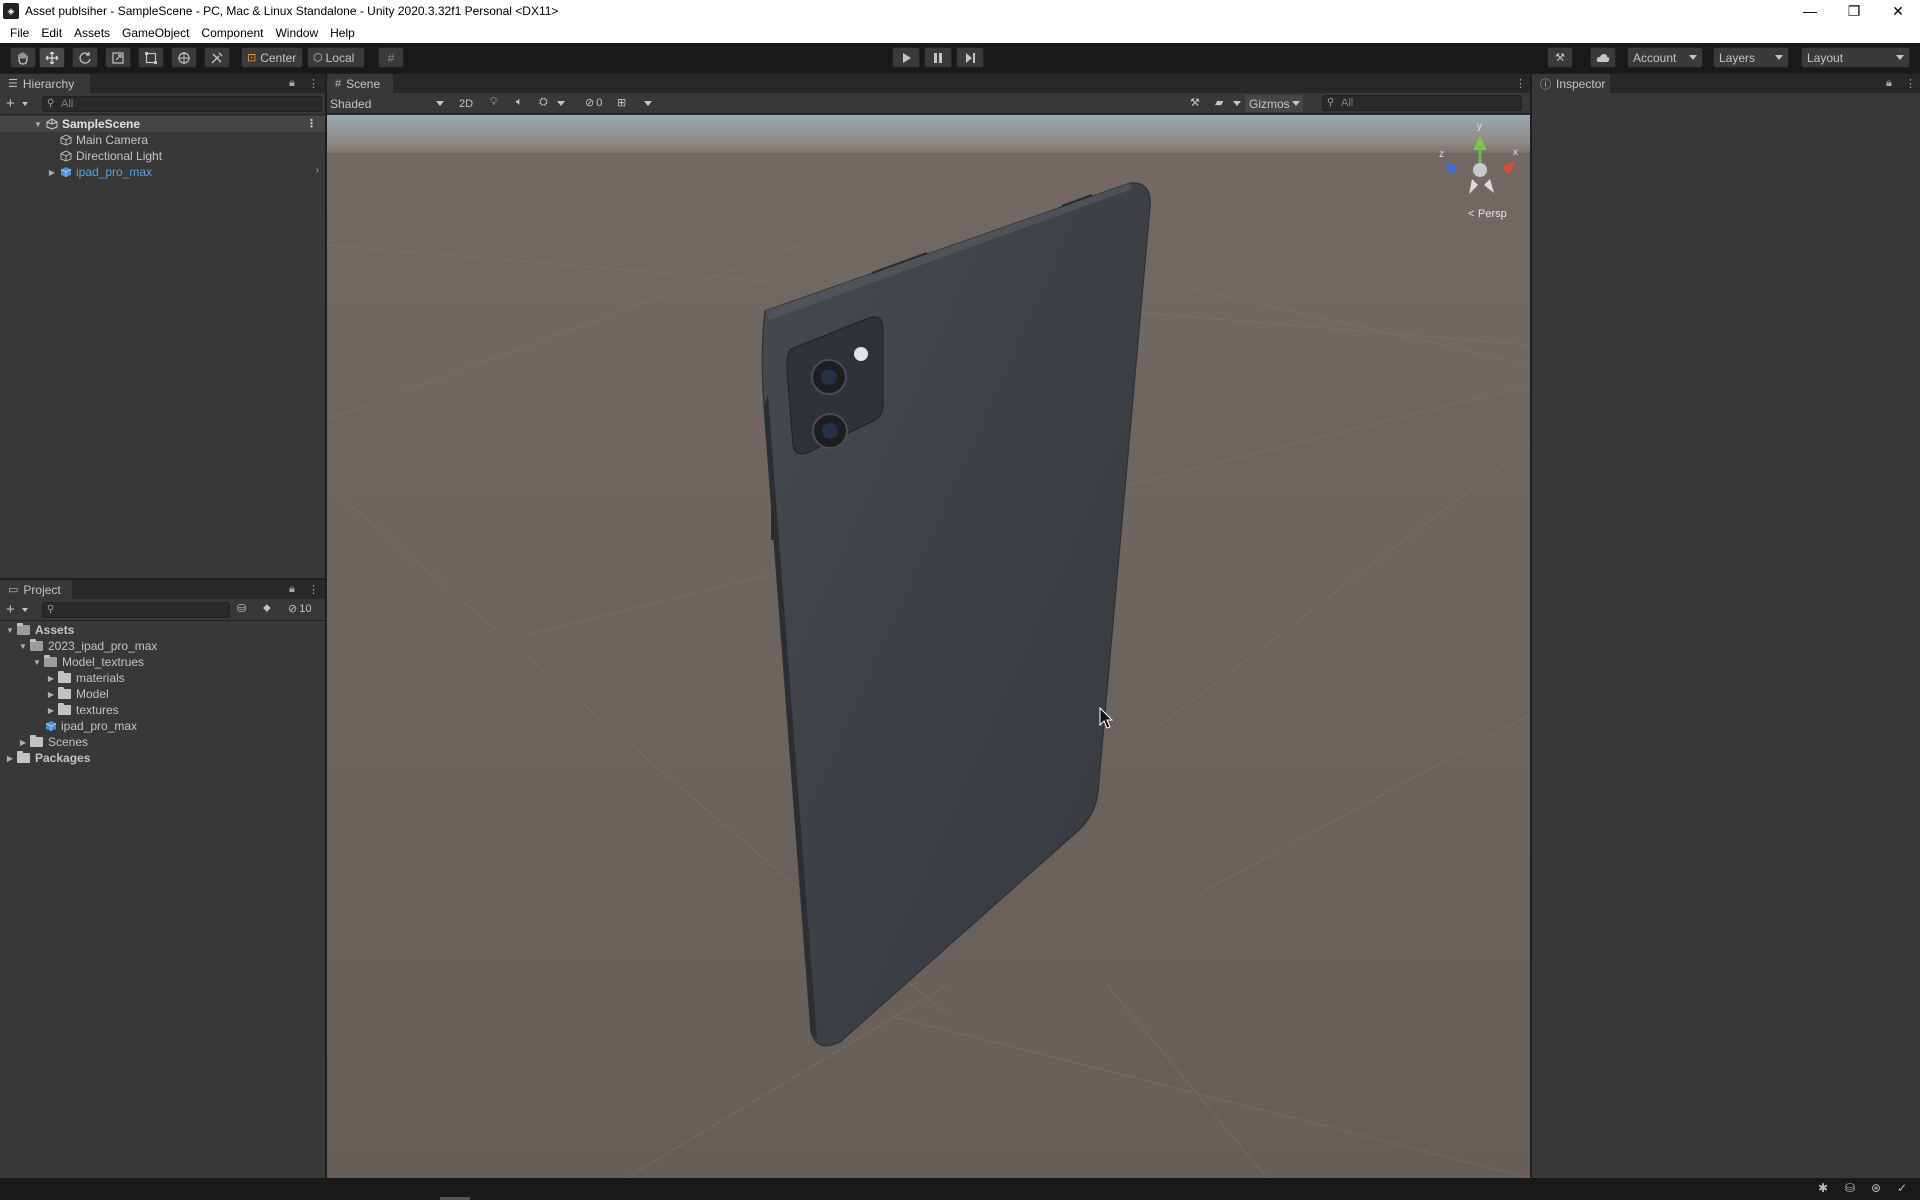 Image resolution: width=1920 pixels, height=1200 pixels. Describe the element at coordinates (162, 742) in the screenshot. I see `project-folder-scenes: ▶ Scenes` at that location.